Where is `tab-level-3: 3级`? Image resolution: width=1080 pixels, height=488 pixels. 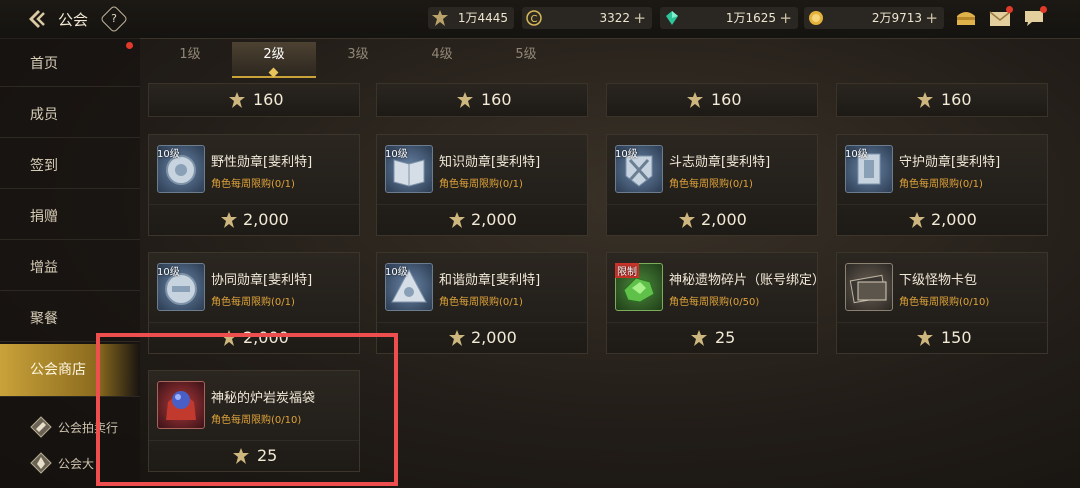 tab-level-3: 3级 is located at coordinates (358, 59).